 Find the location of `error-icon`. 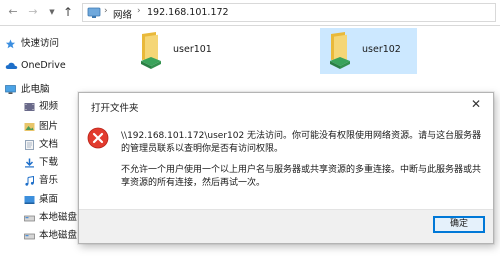

error-icon is located at coordinates (98, 138).